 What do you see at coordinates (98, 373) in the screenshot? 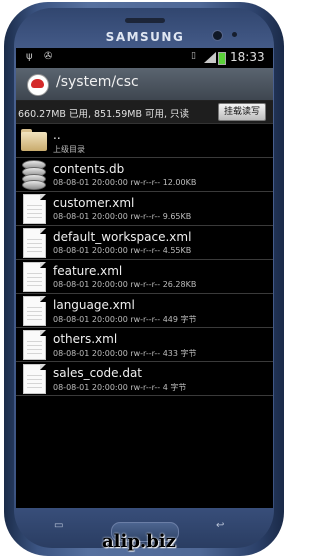
I see `file-name: sales_code.dat` at bounding box center [98, 373].